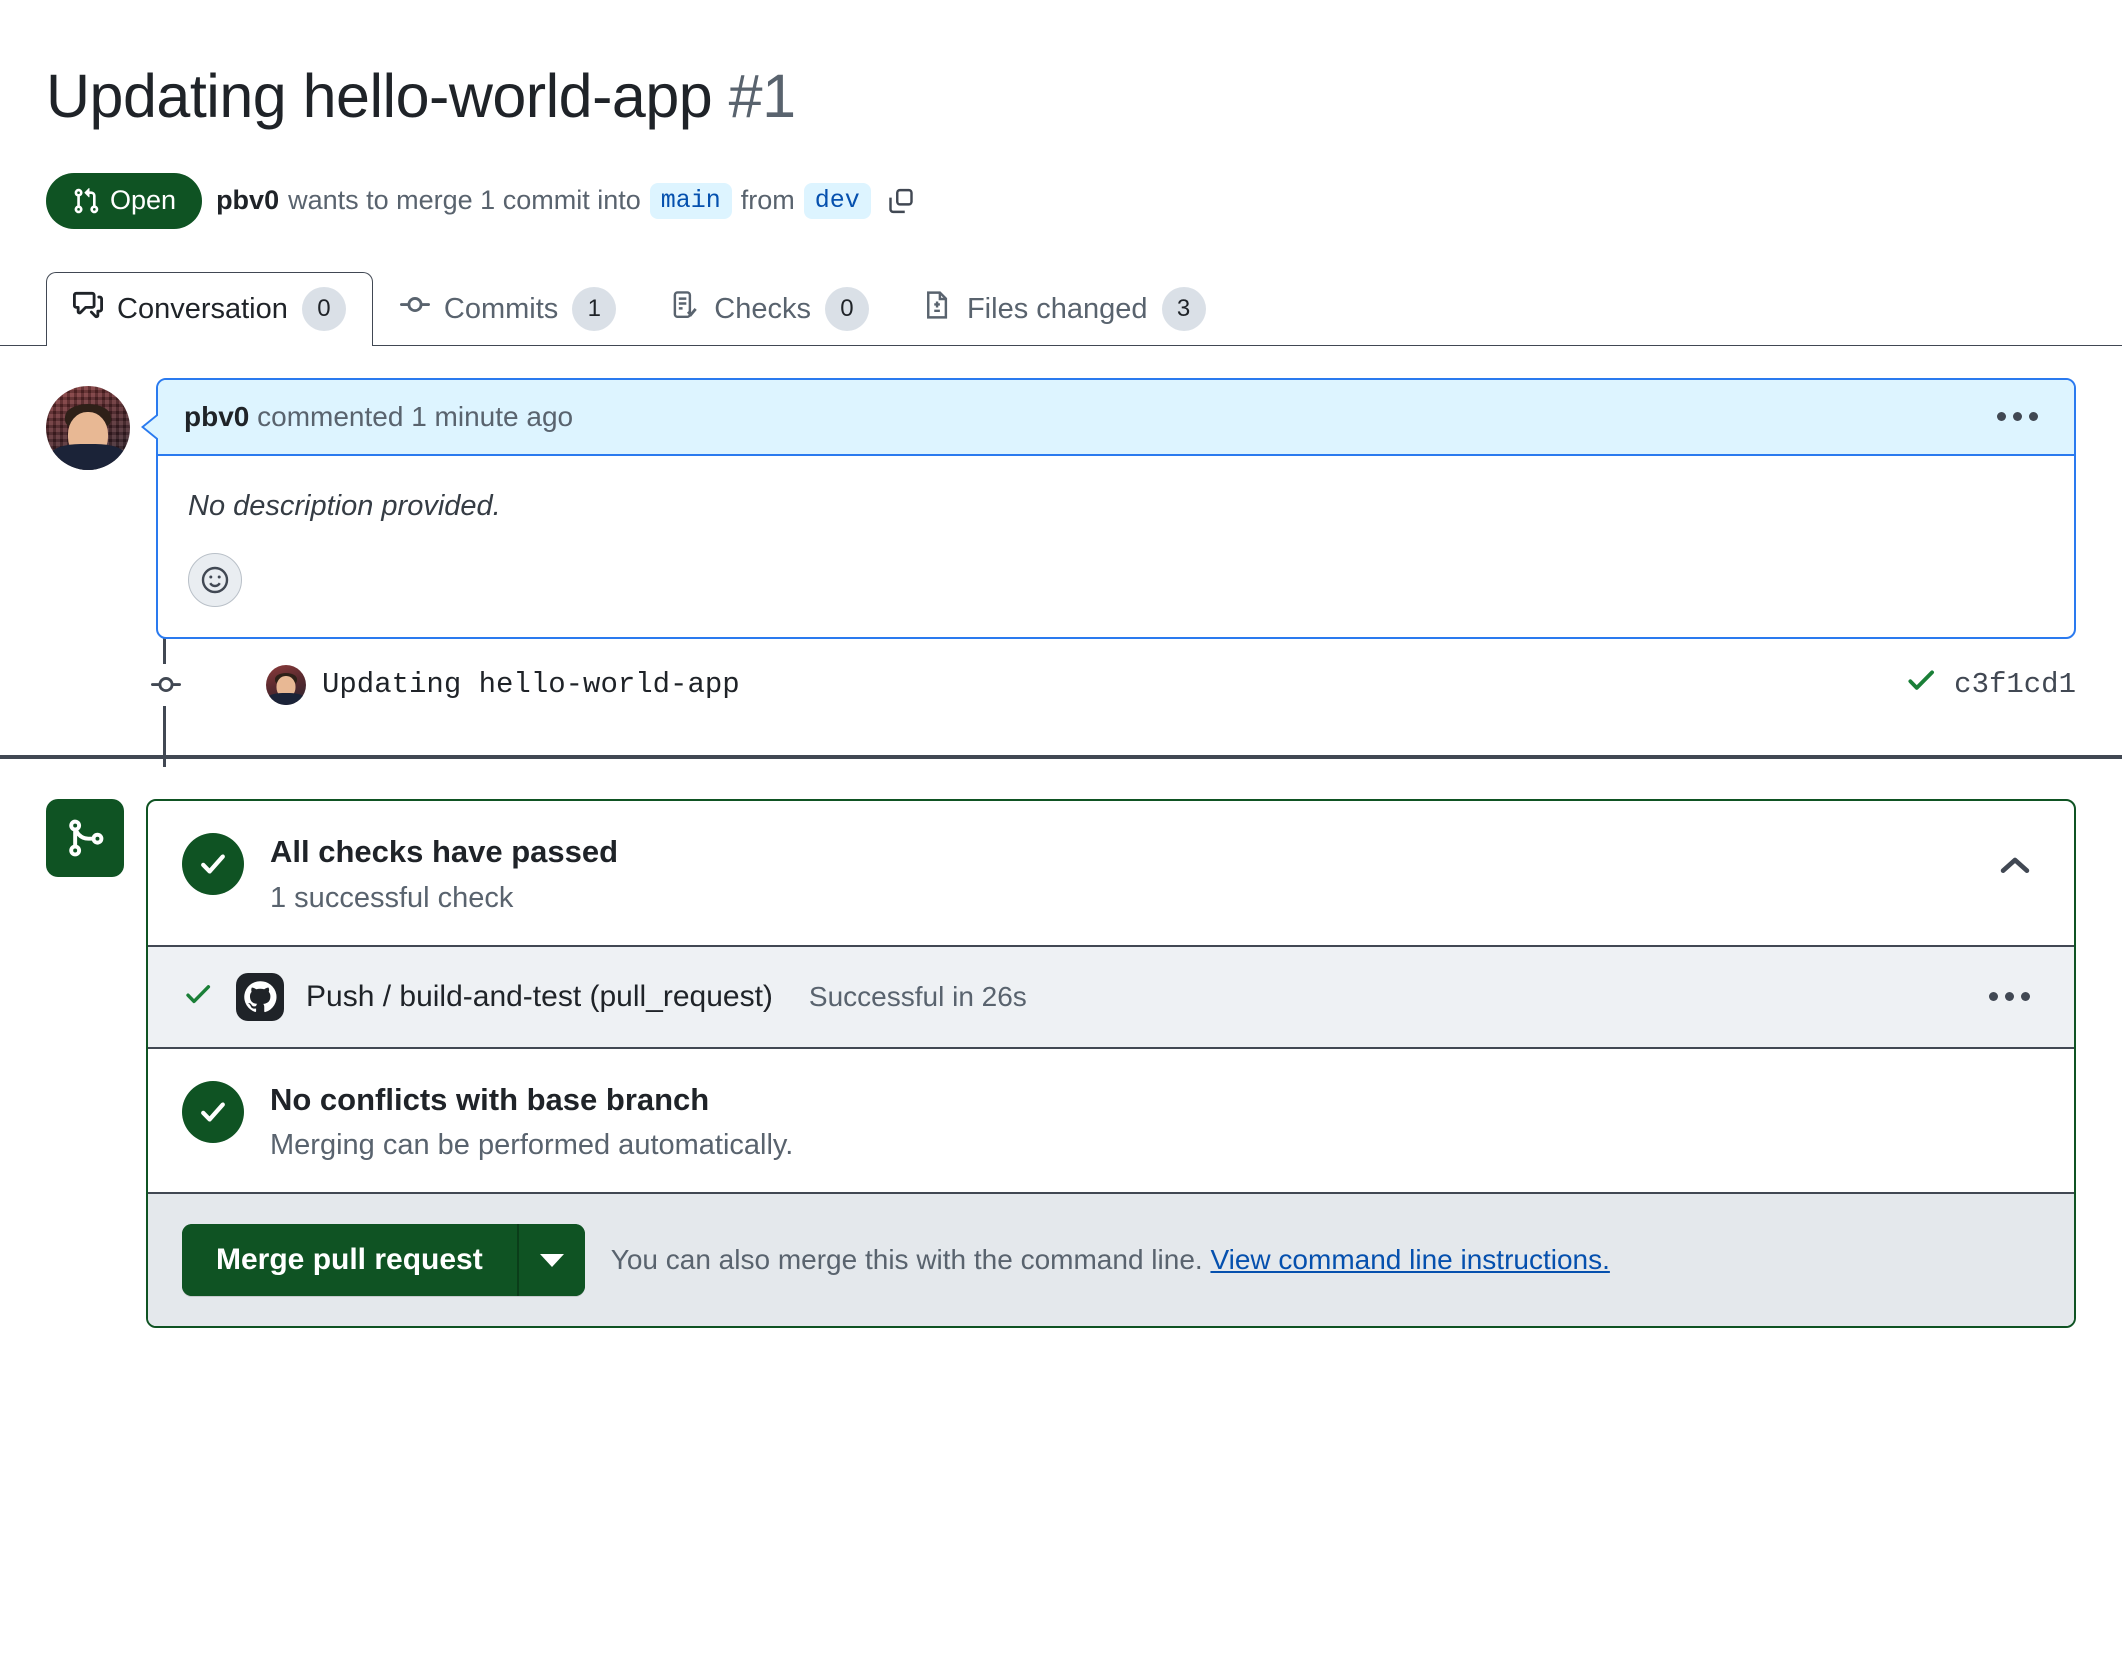 This screenshot has height=1671, width=2122. Describe the element at coordinates (938, 309) in the screenshot. I see `file-diff-icon` at that location.